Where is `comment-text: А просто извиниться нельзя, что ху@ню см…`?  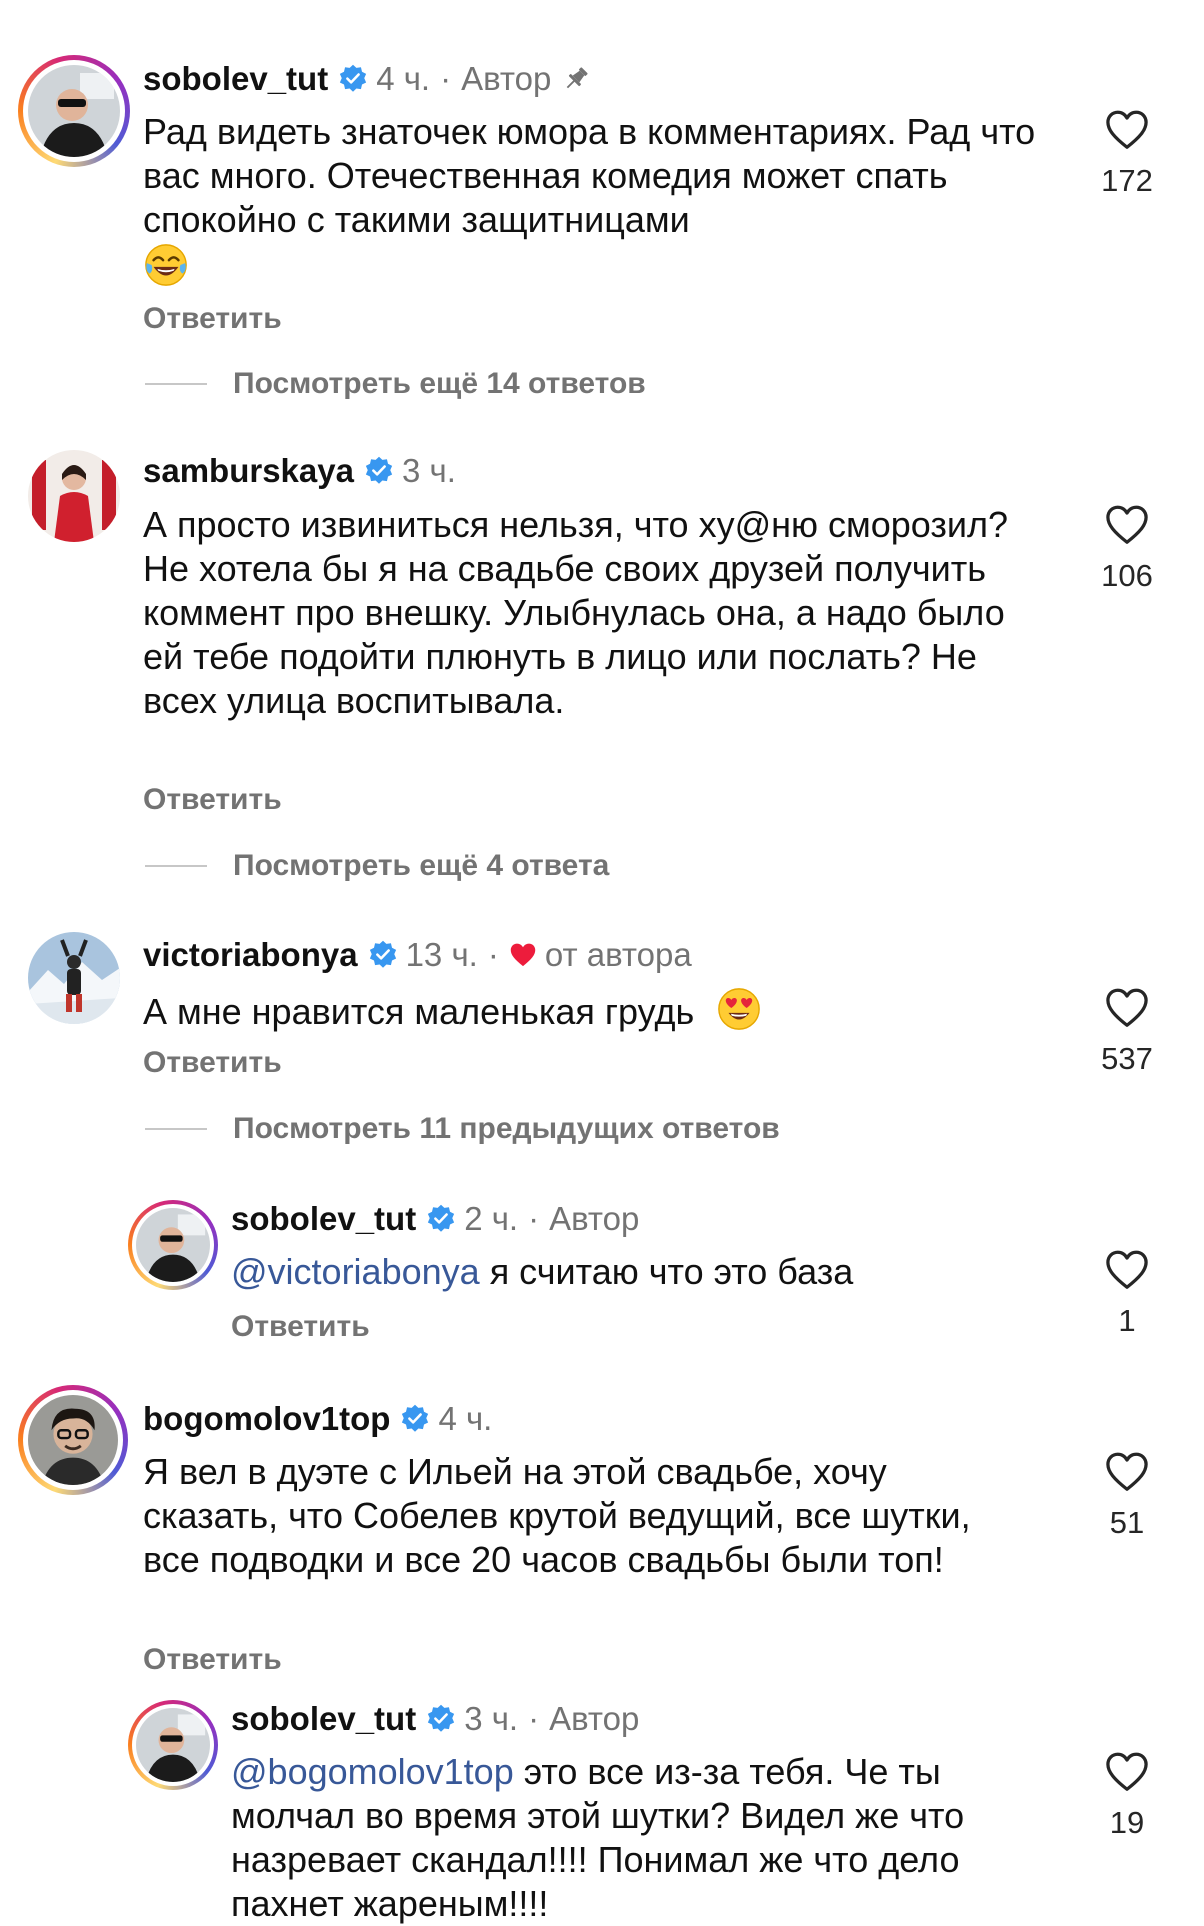
comment-text: А просто извиниться нельзя, что ху@ню см… is located at coordinates (576, 612).